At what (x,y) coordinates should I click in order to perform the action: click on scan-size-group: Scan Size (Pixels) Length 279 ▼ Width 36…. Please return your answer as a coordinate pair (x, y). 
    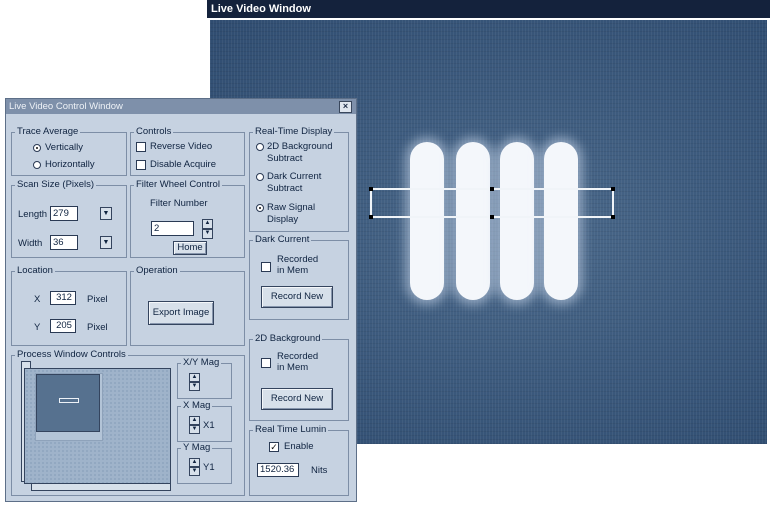
    Looking at the image, I should click on (69, 218).